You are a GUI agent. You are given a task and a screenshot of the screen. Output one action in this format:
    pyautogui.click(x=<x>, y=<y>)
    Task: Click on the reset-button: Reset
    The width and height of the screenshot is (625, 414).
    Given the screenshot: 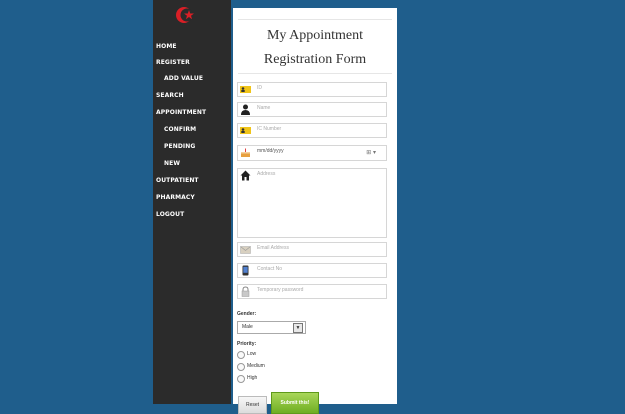 What is the action you would take?
    pyautogui.click(x=252, y=405)
    